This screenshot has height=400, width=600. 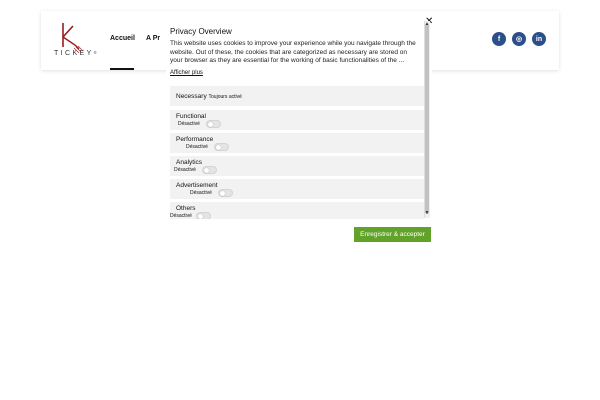 I want to click on category-name: Necessary, so click(x=191, y=96).